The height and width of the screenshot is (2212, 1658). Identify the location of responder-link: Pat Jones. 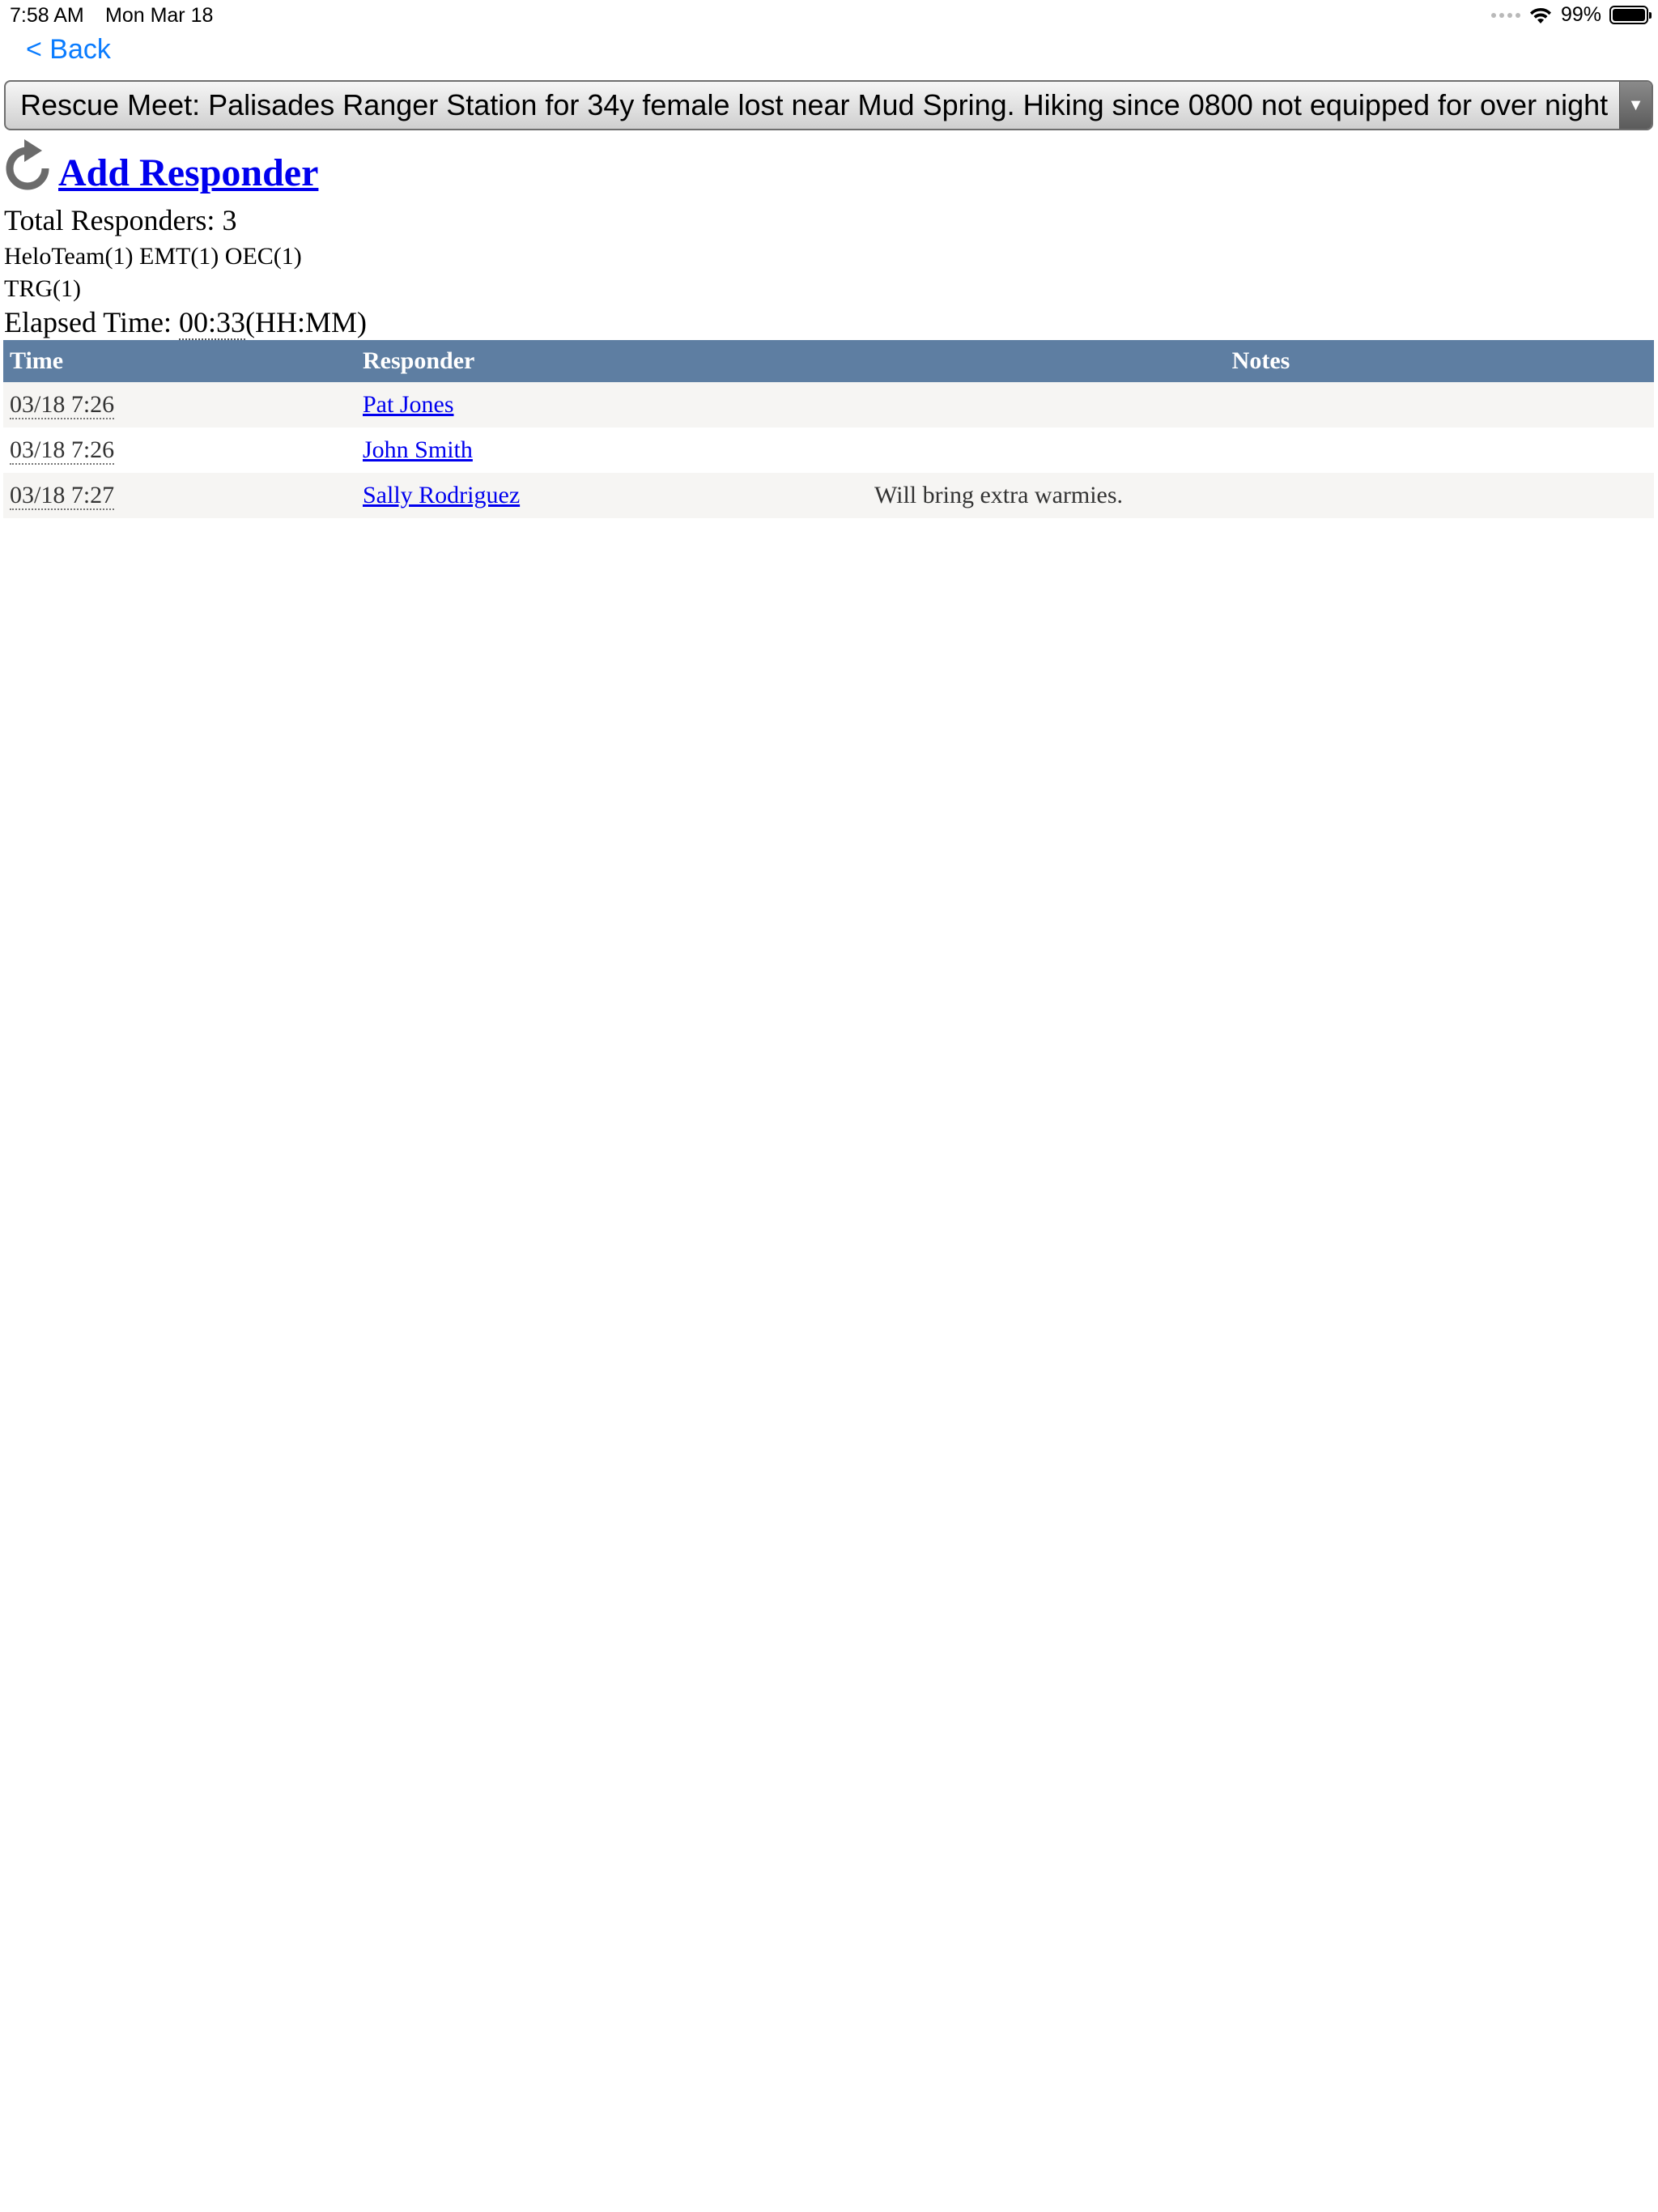
(408, 405).